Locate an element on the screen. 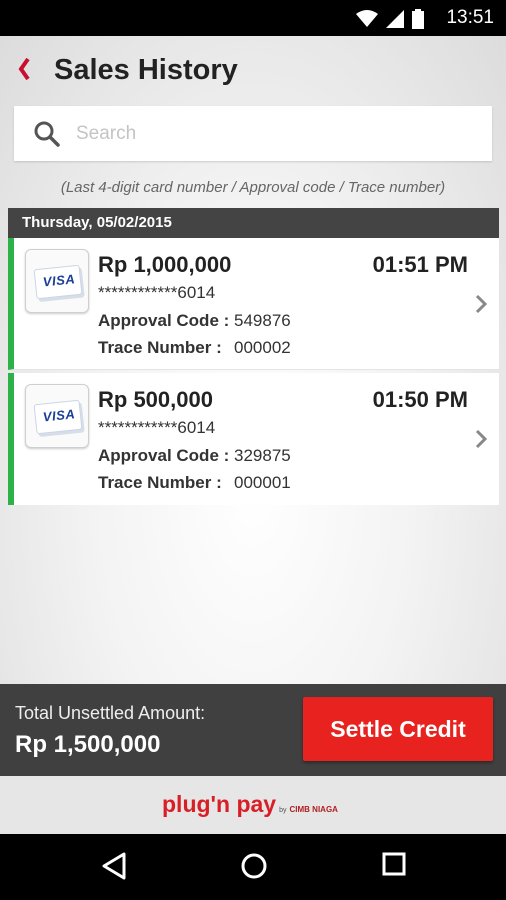  status-icons is located at coordinates (390, 19).